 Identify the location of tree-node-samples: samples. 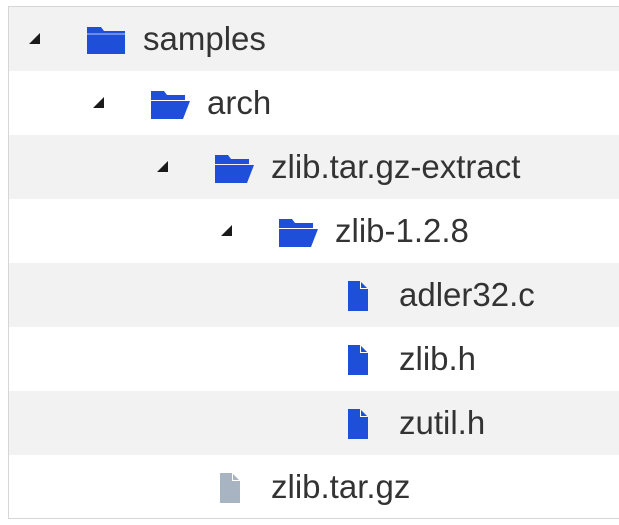
(314, 39).